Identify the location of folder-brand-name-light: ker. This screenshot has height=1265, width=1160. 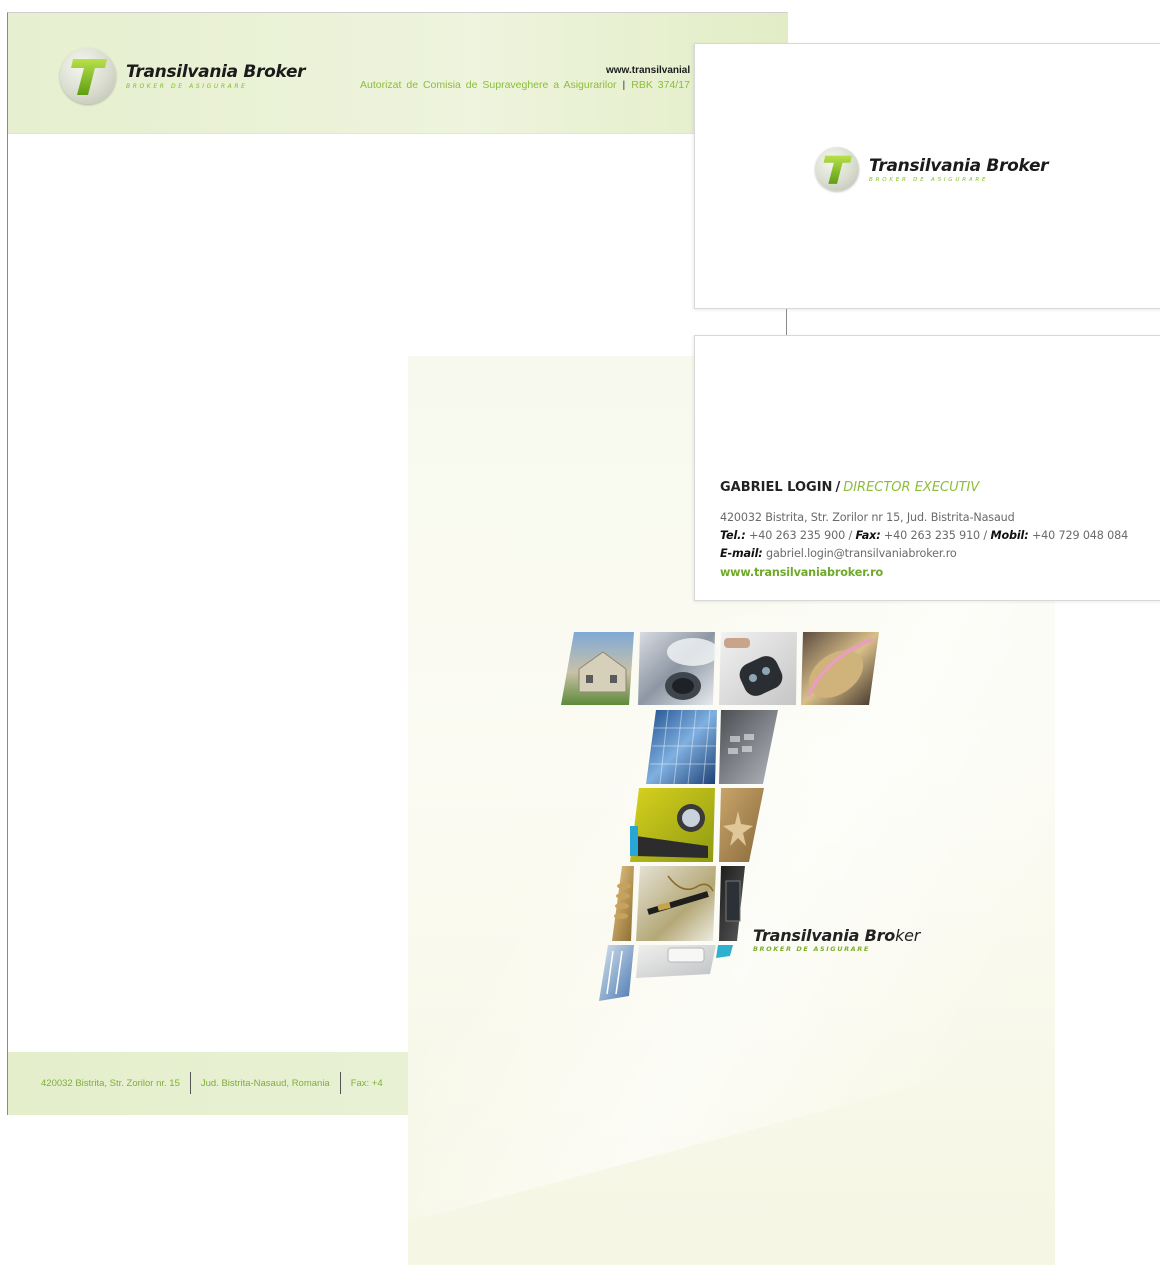
(908, 935).